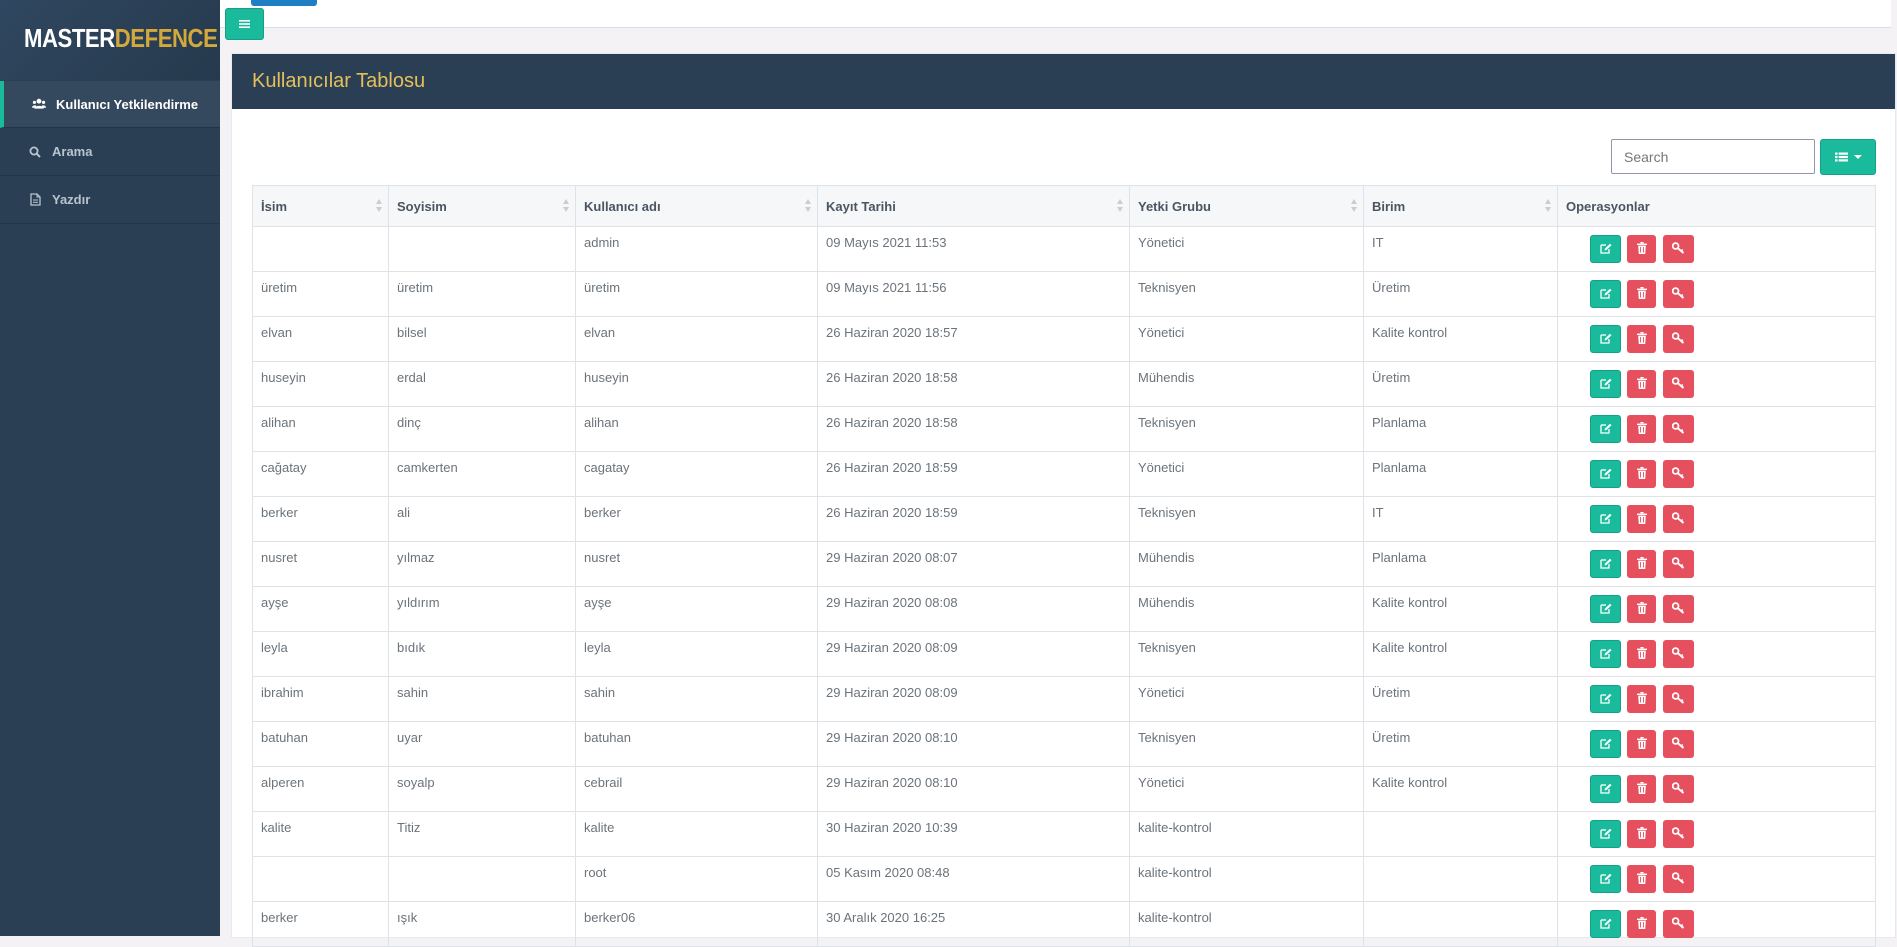 The height and width of the screenshot is (947, 1897). Describe the element at coordinates (244, 24) in the screenshot. I see `menu-toggle-button` at that location.